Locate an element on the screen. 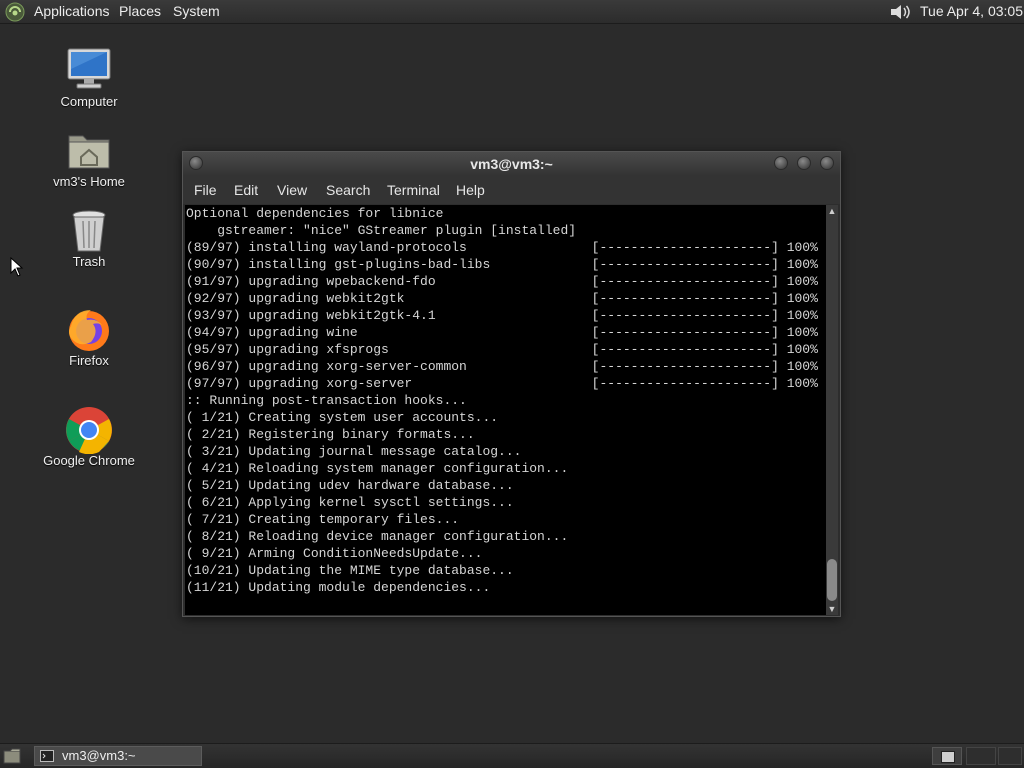 This screenshot has width=1024, height=768. desktop-icon-label: Computer is located at coordinates (89, 101).